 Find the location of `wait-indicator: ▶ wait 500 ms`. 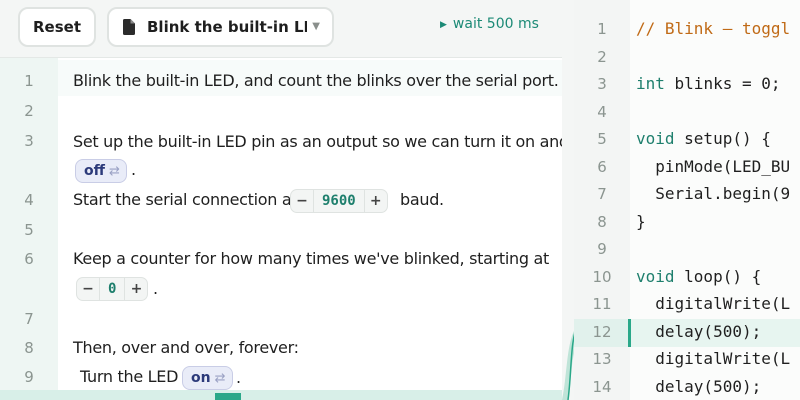

wait-indicator: ▶ wait 500 ms is located at coordinates (489, 24).